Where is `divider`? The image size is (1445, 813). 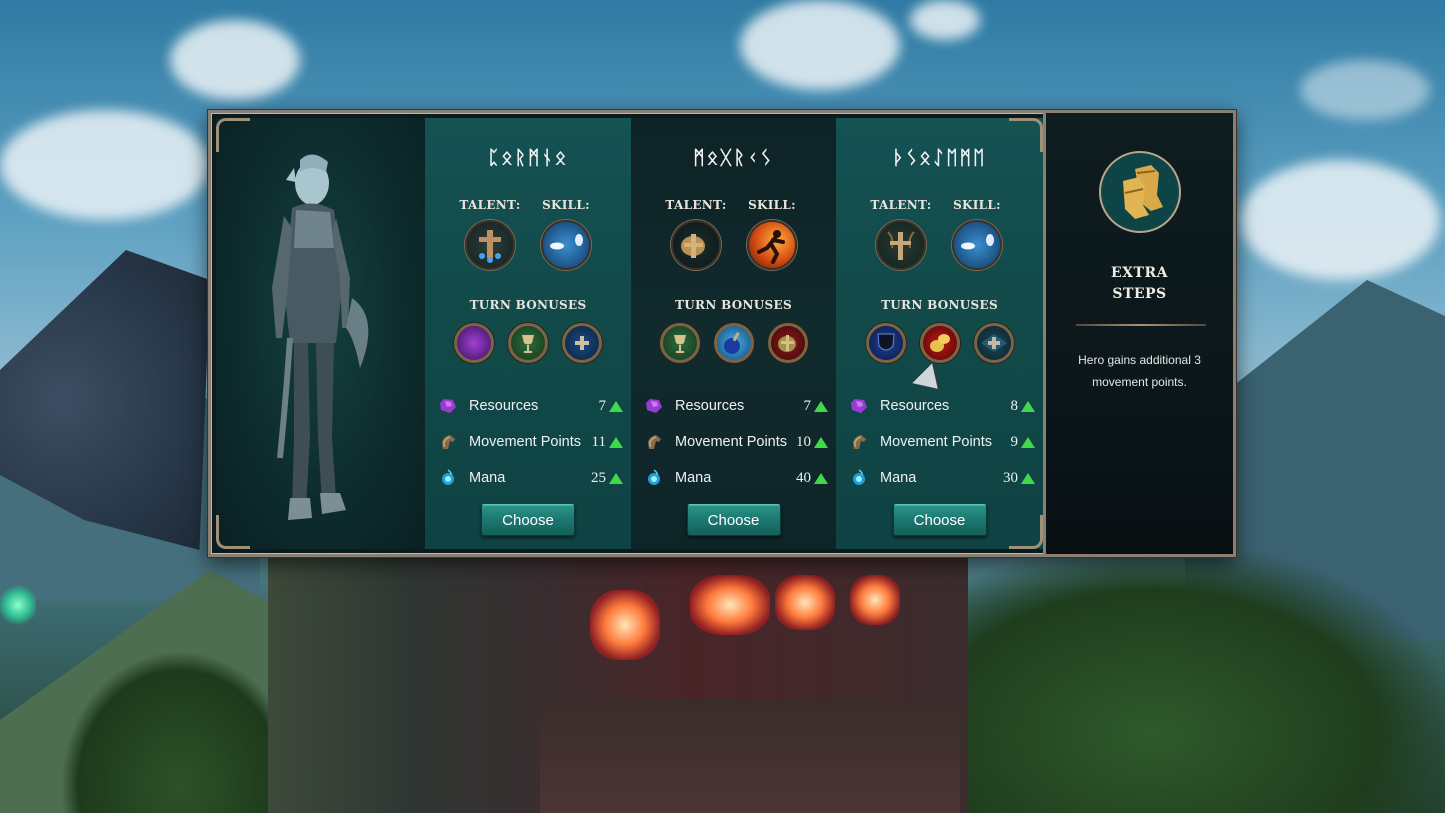
divider is located at coordinates (1141, 325).